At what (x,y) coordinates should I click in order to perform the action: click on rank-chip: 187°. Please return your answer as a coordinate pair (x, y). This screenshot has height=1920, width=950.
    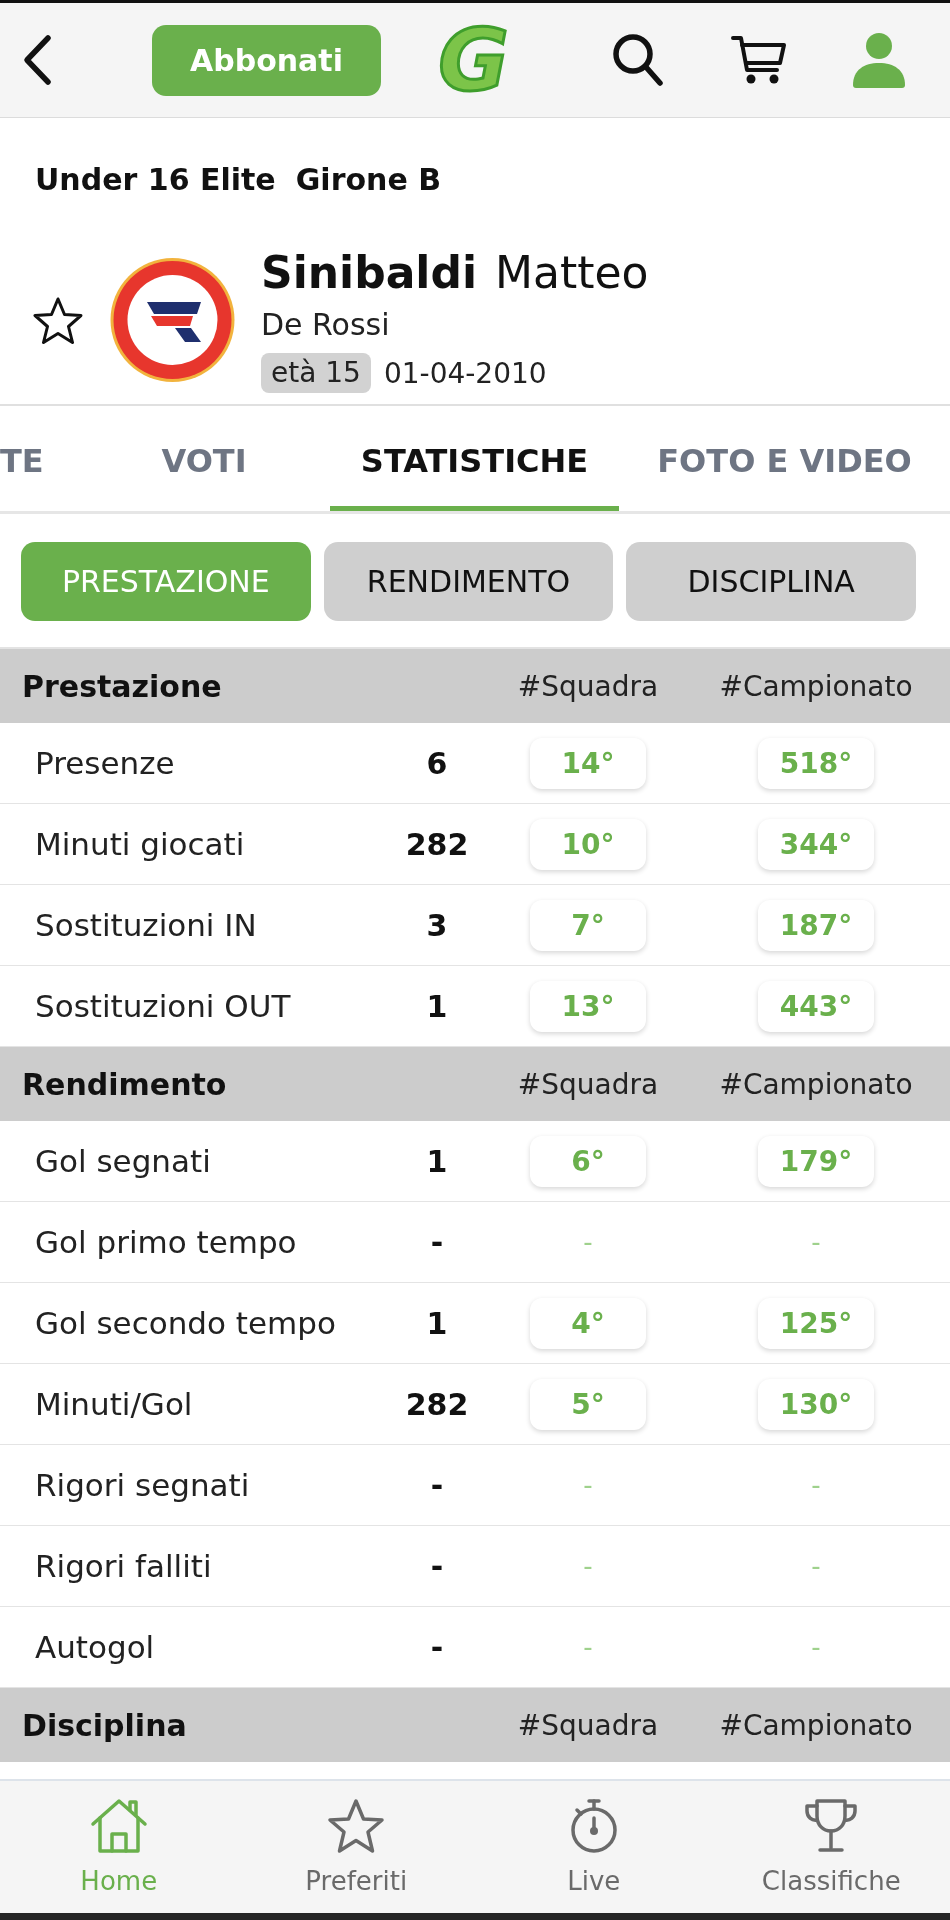
    Looking at the image, I should click on (816, 925).